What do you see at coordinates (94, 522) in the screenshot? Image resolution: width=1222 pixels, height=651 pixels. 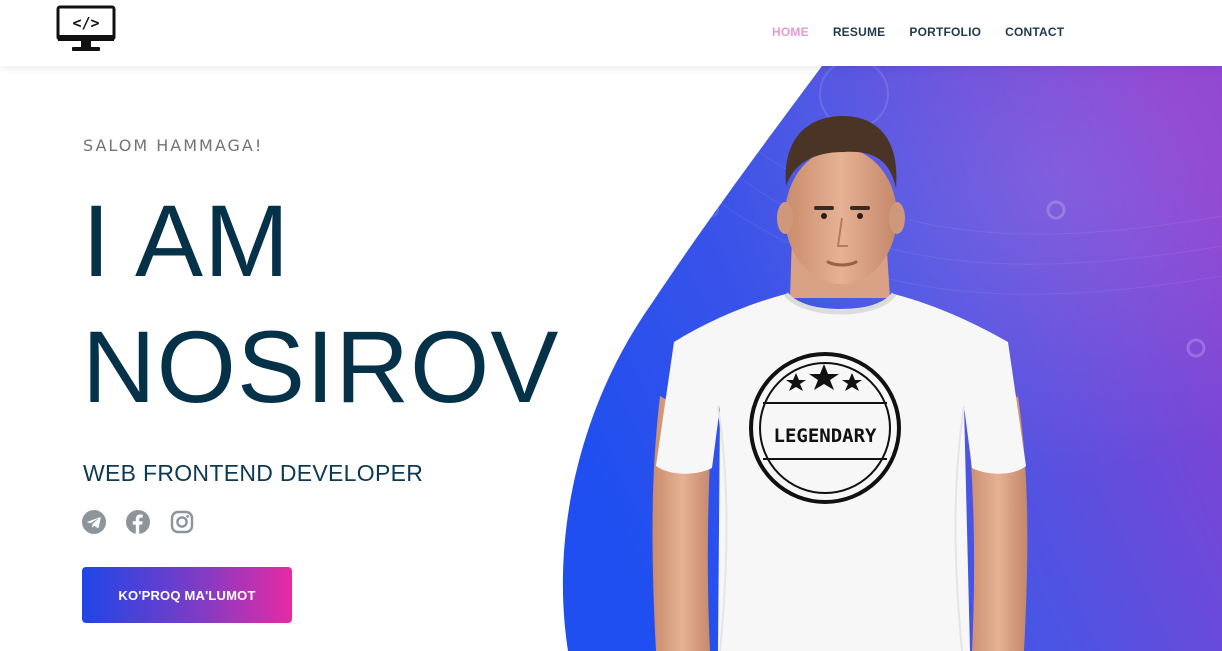 I see `telegram-icon` at bounding box center [94, 522].